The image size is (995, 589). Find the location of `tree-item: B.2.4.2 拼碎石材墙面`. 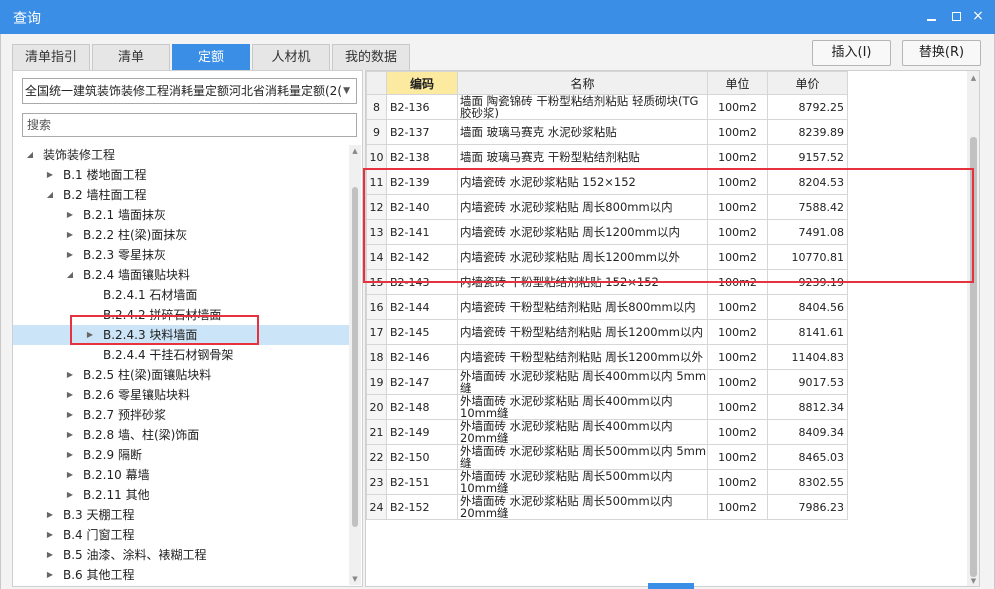

tree-item: B.2.4.2 拼碎石材墙面 is located at coordinates (181, 315).